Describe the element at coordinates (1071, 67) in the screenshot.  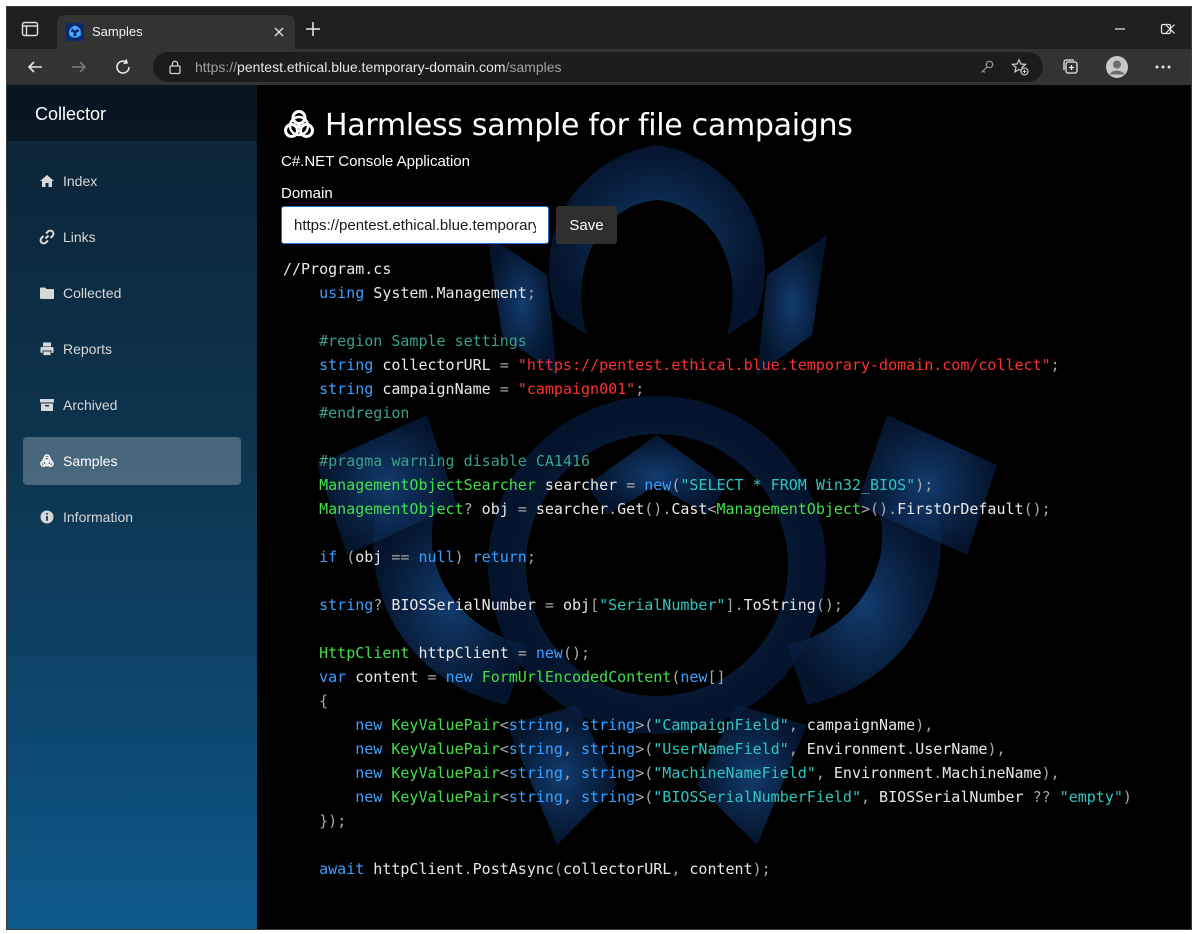
I see `collections-icon` at that location.